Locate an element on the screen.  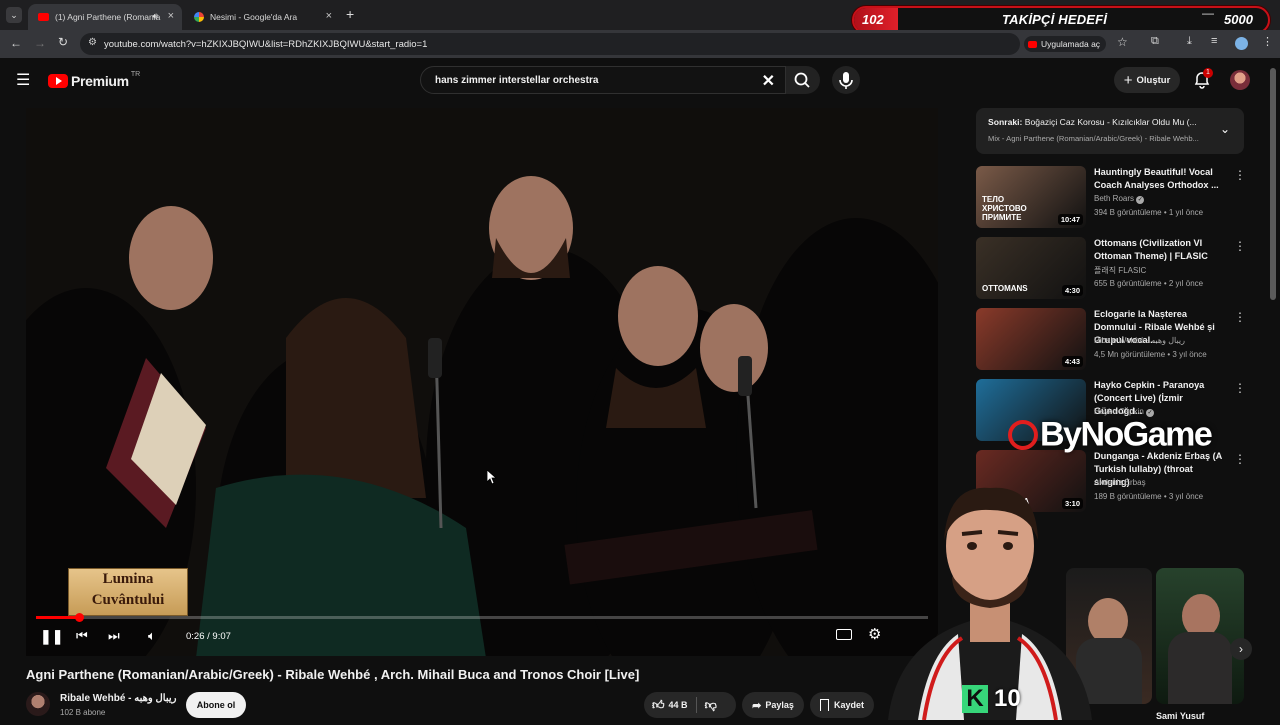
verified-icon: ✓ is located at coordinates (1140, 200).